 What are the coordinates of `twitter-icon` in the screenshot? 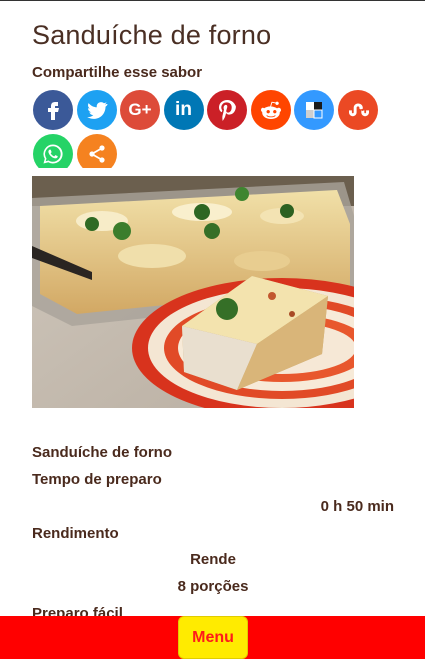 It's located at (97, 110).